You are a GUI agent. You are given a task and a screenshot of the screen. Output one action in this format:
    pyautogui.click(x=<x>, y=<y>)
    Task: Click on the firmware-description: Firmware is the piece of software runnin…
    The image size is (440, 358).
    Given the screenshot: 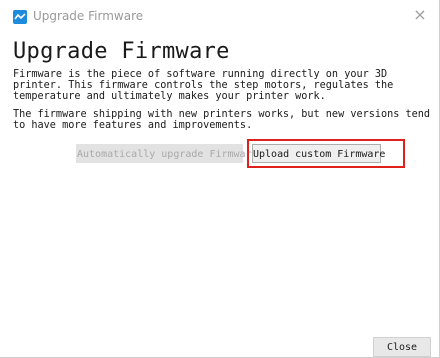 What is the action you would take?
    pyautogui.click(x=203, y=85)
    